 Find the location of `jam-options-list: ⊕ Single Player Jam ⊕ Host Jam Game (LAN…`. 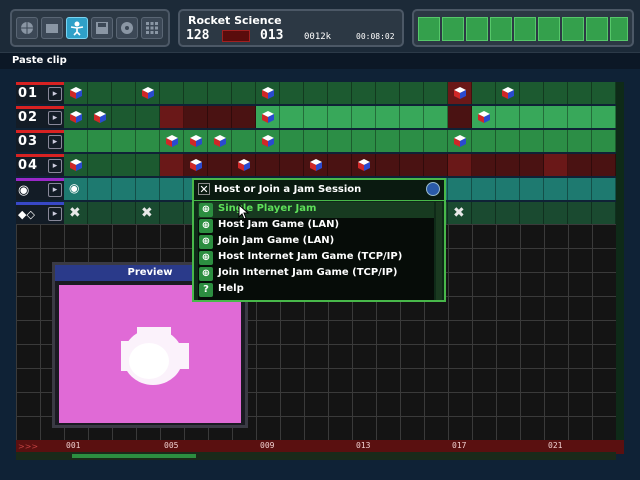

jam-options-list: ⊕ Single Player Jam ⊕ Host Jam Game (LAN… is located at coordinates (316, 251).